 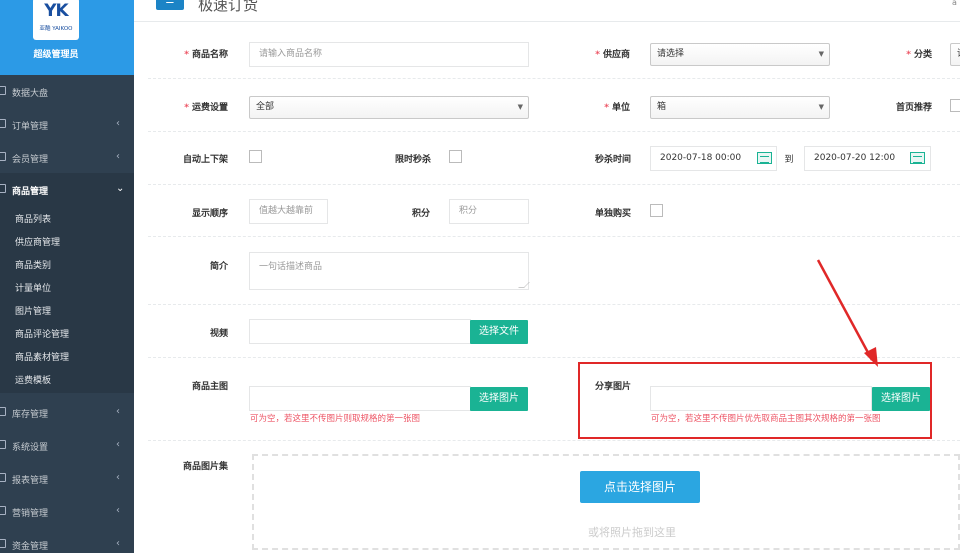 What do you see at coordinates (3, 156) in the screenshot?
I see `members-icon` at bounding box center [3, 156].